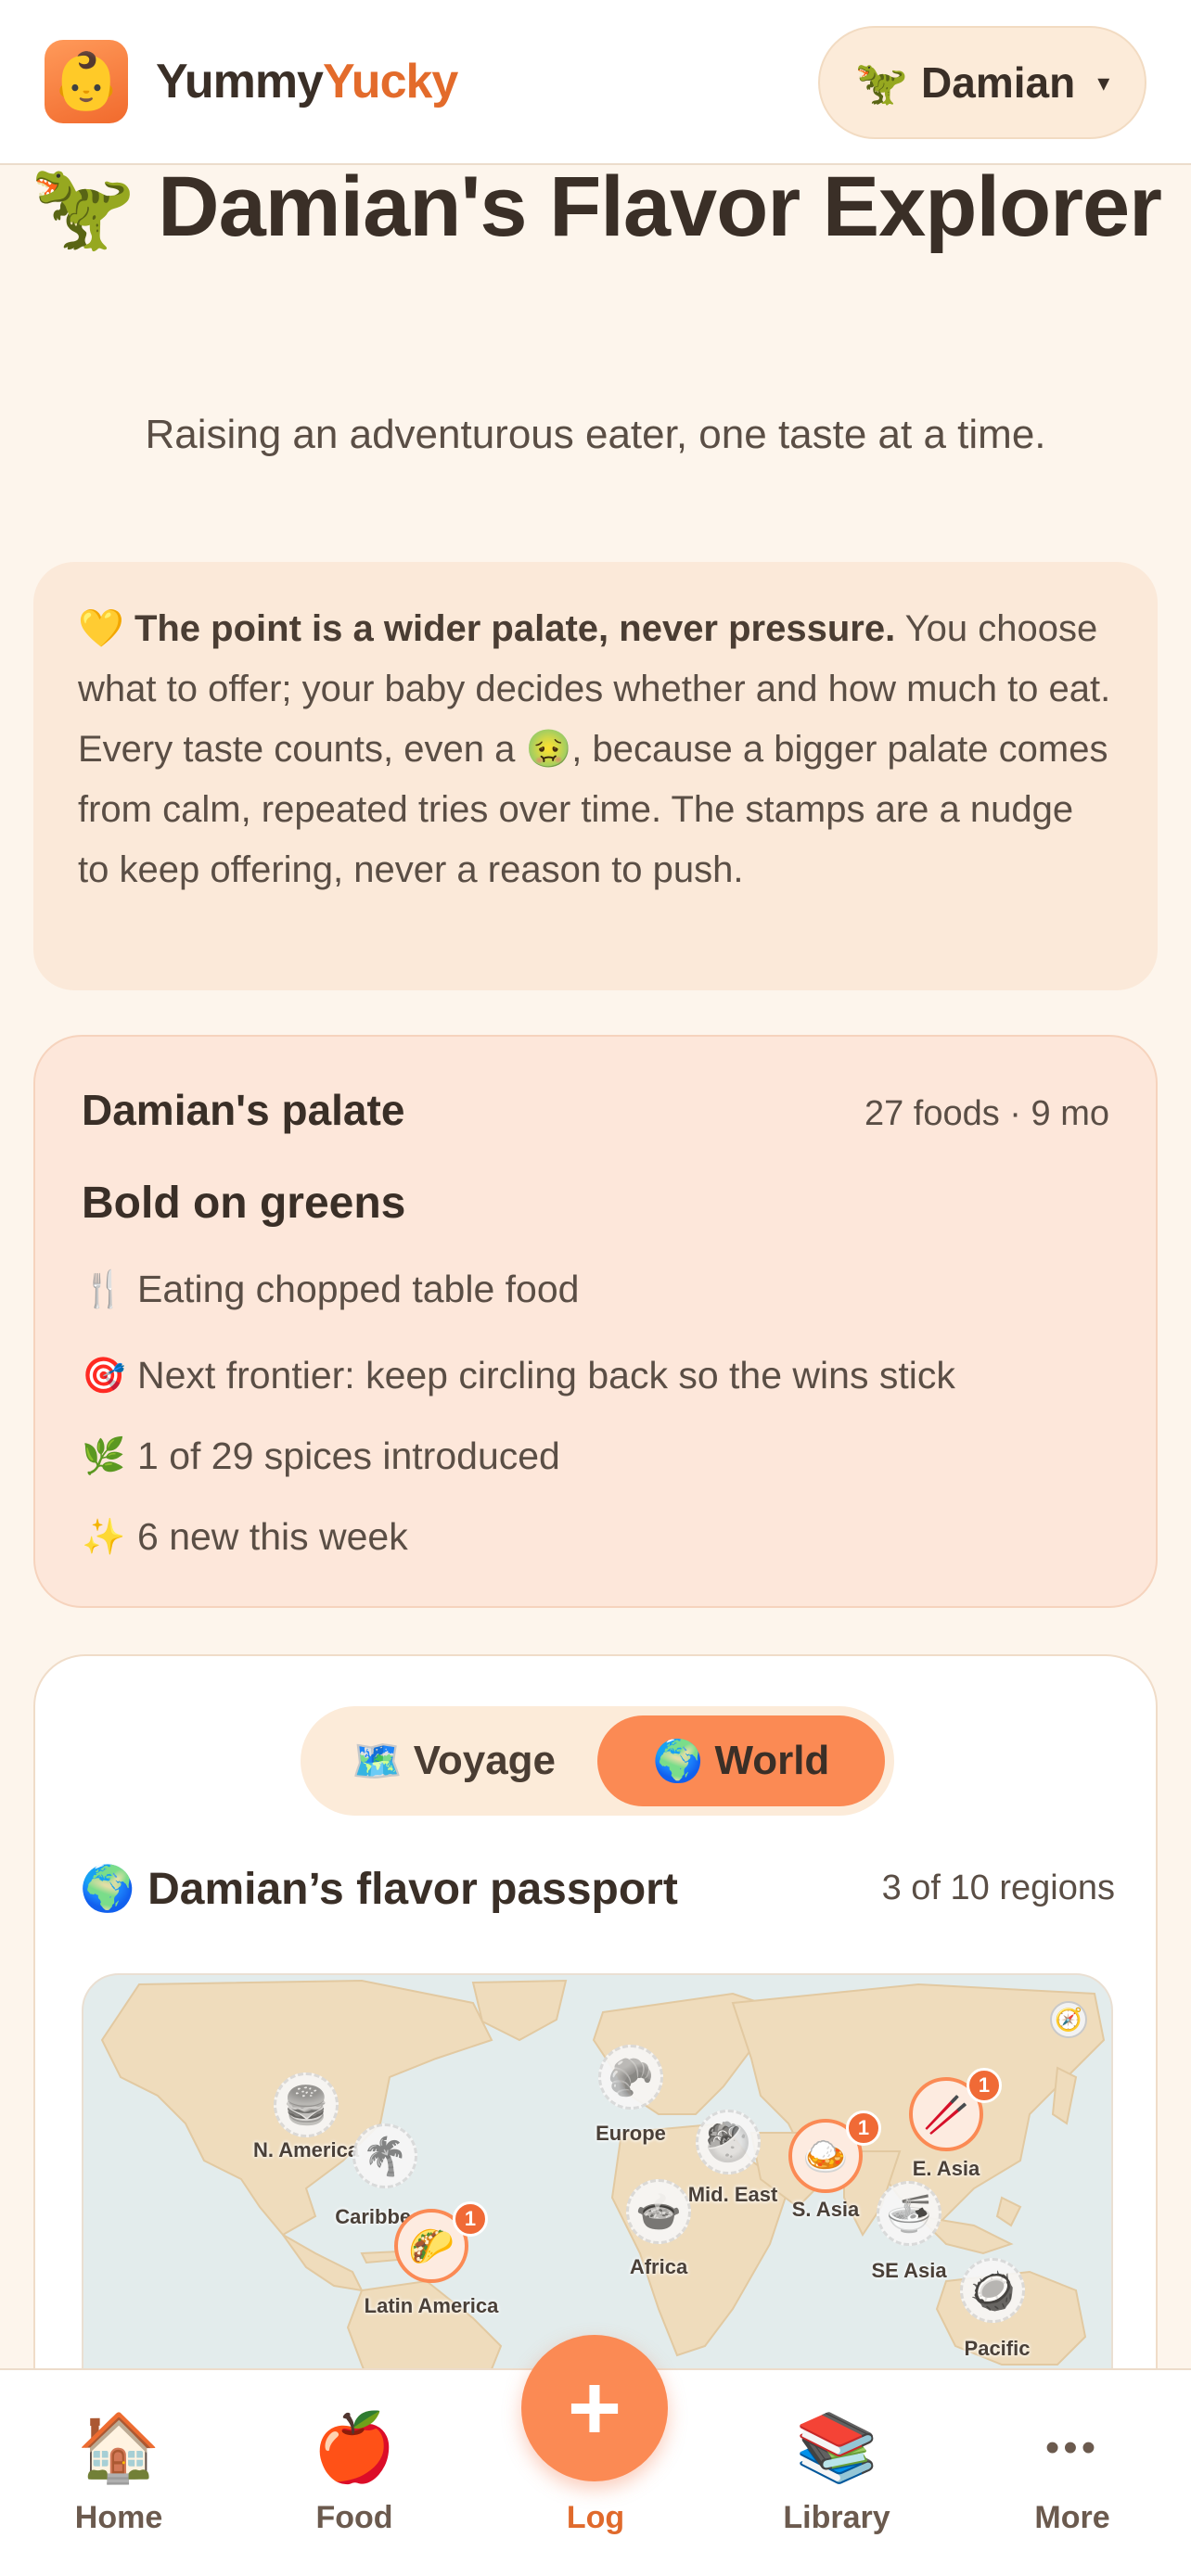 Image resolution: width=1191 pixels, height=2576 pixels. Describe the element at coordinates (825, 2209) in the screenshot. I see `region-label-south-asia: S. Asia` at that location.